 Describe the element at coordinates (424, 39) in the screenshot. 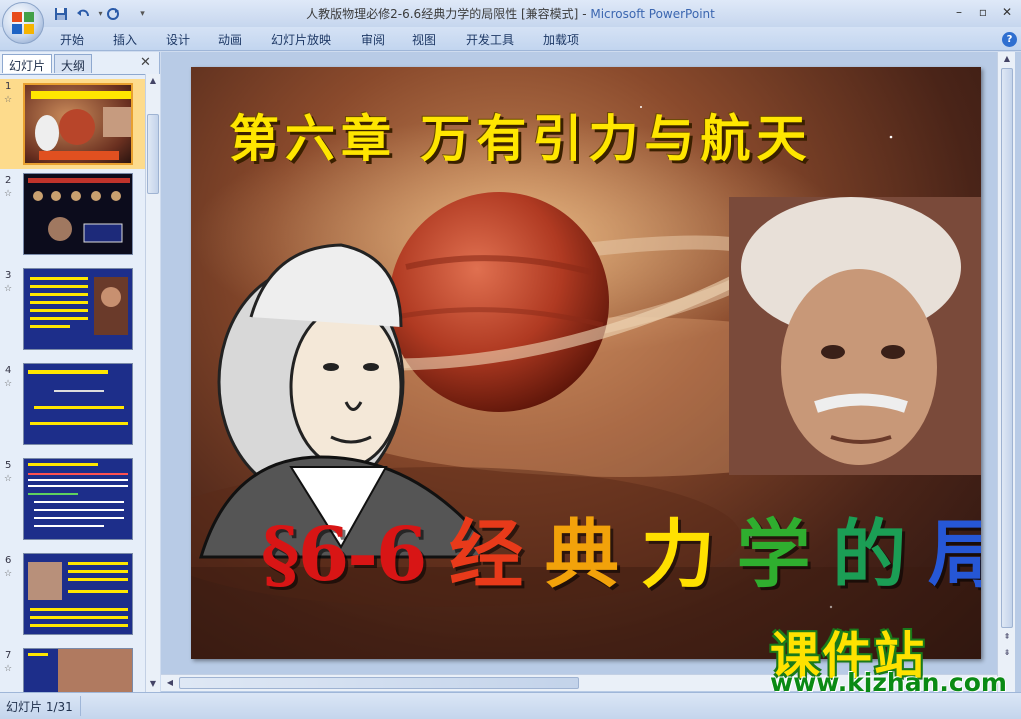

I see `tab-view: 视图` at that location.